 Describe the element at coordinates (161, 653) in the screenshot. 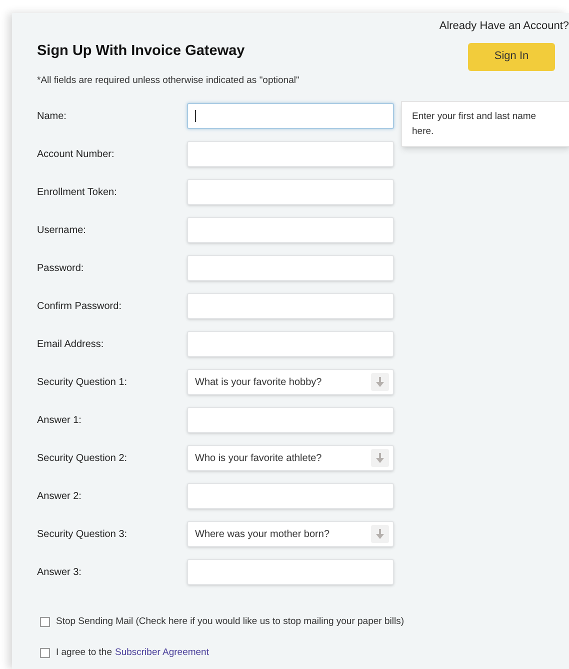

I see `subscriber-agreement-link: Subscriber Agreement` at that location.